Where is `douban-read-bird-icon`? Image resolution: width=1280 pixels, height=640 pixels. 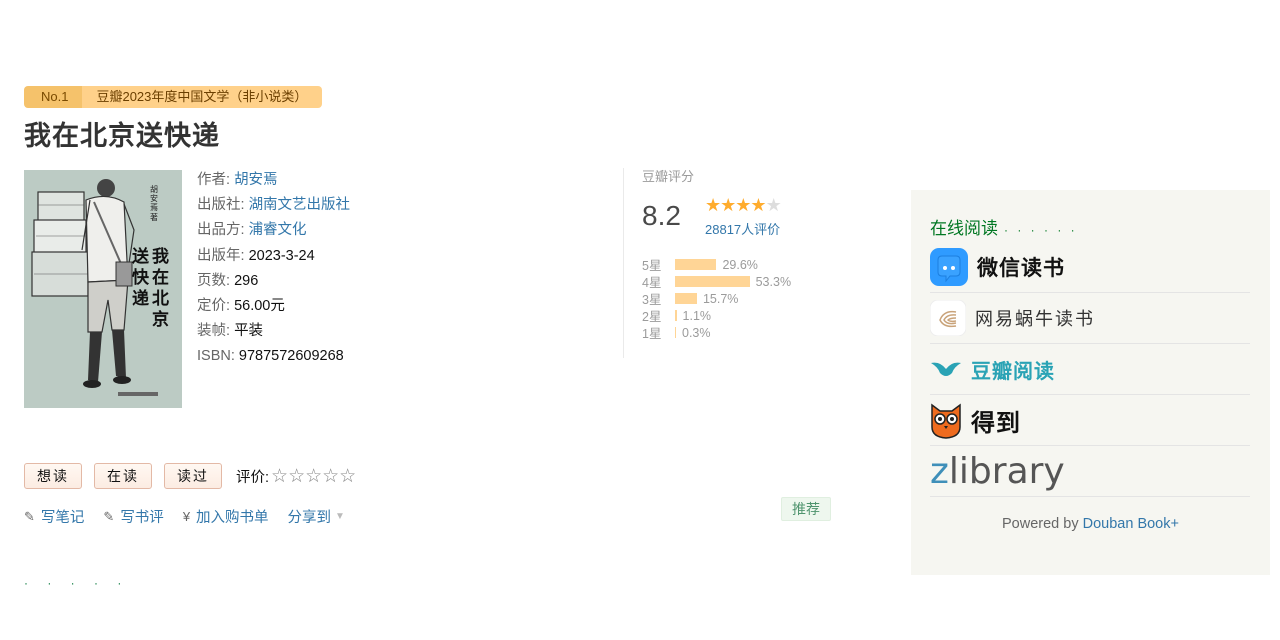
douban-read-bird-icon is located at coordinates (946, 369).